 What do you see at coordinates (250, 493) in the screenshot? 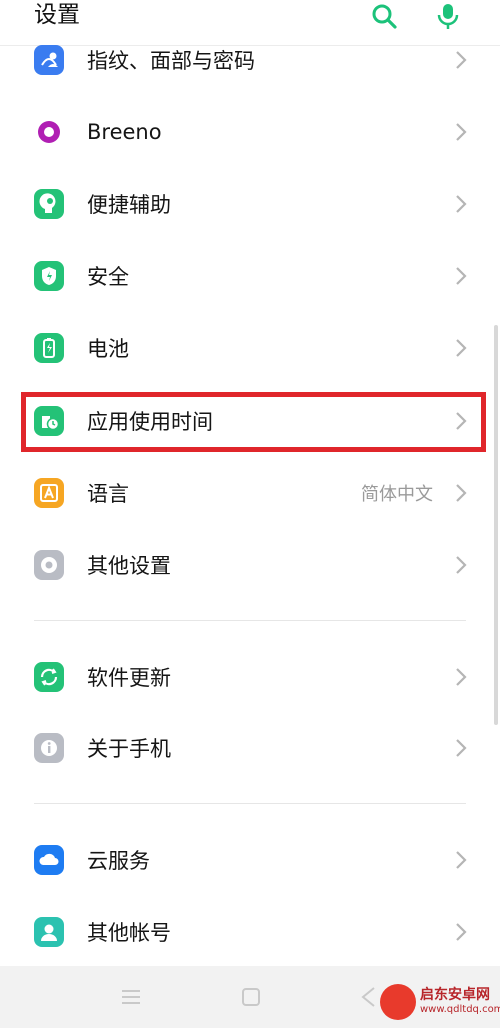
I see `settings-row-language: 语言 简体中文` at bounding box center [250, 493].